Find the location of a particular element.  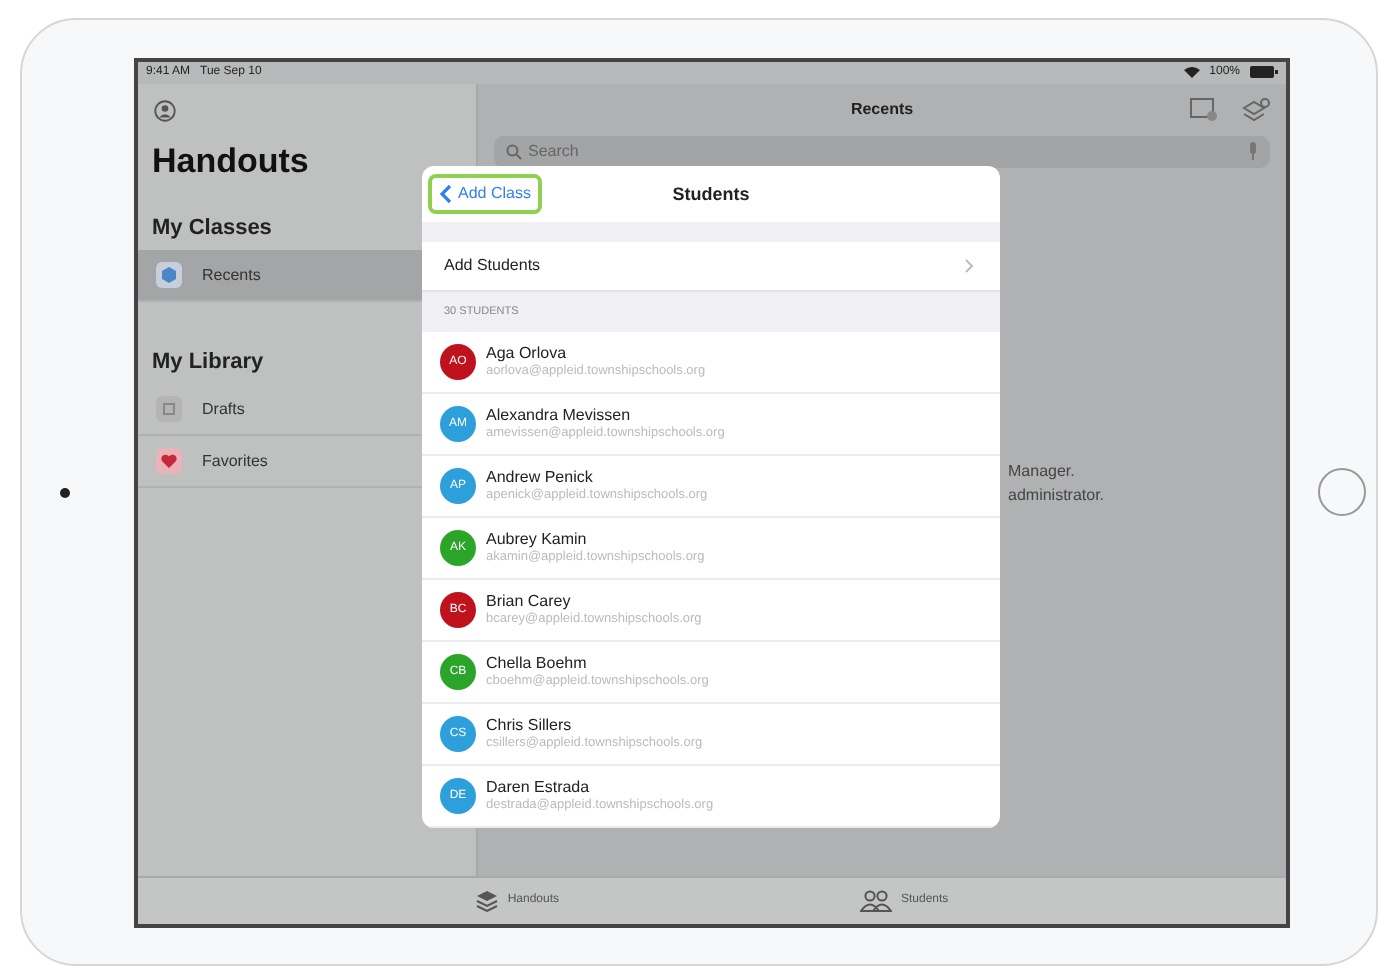

student-name: Daren Estrada is located at coordinates (539, 787).